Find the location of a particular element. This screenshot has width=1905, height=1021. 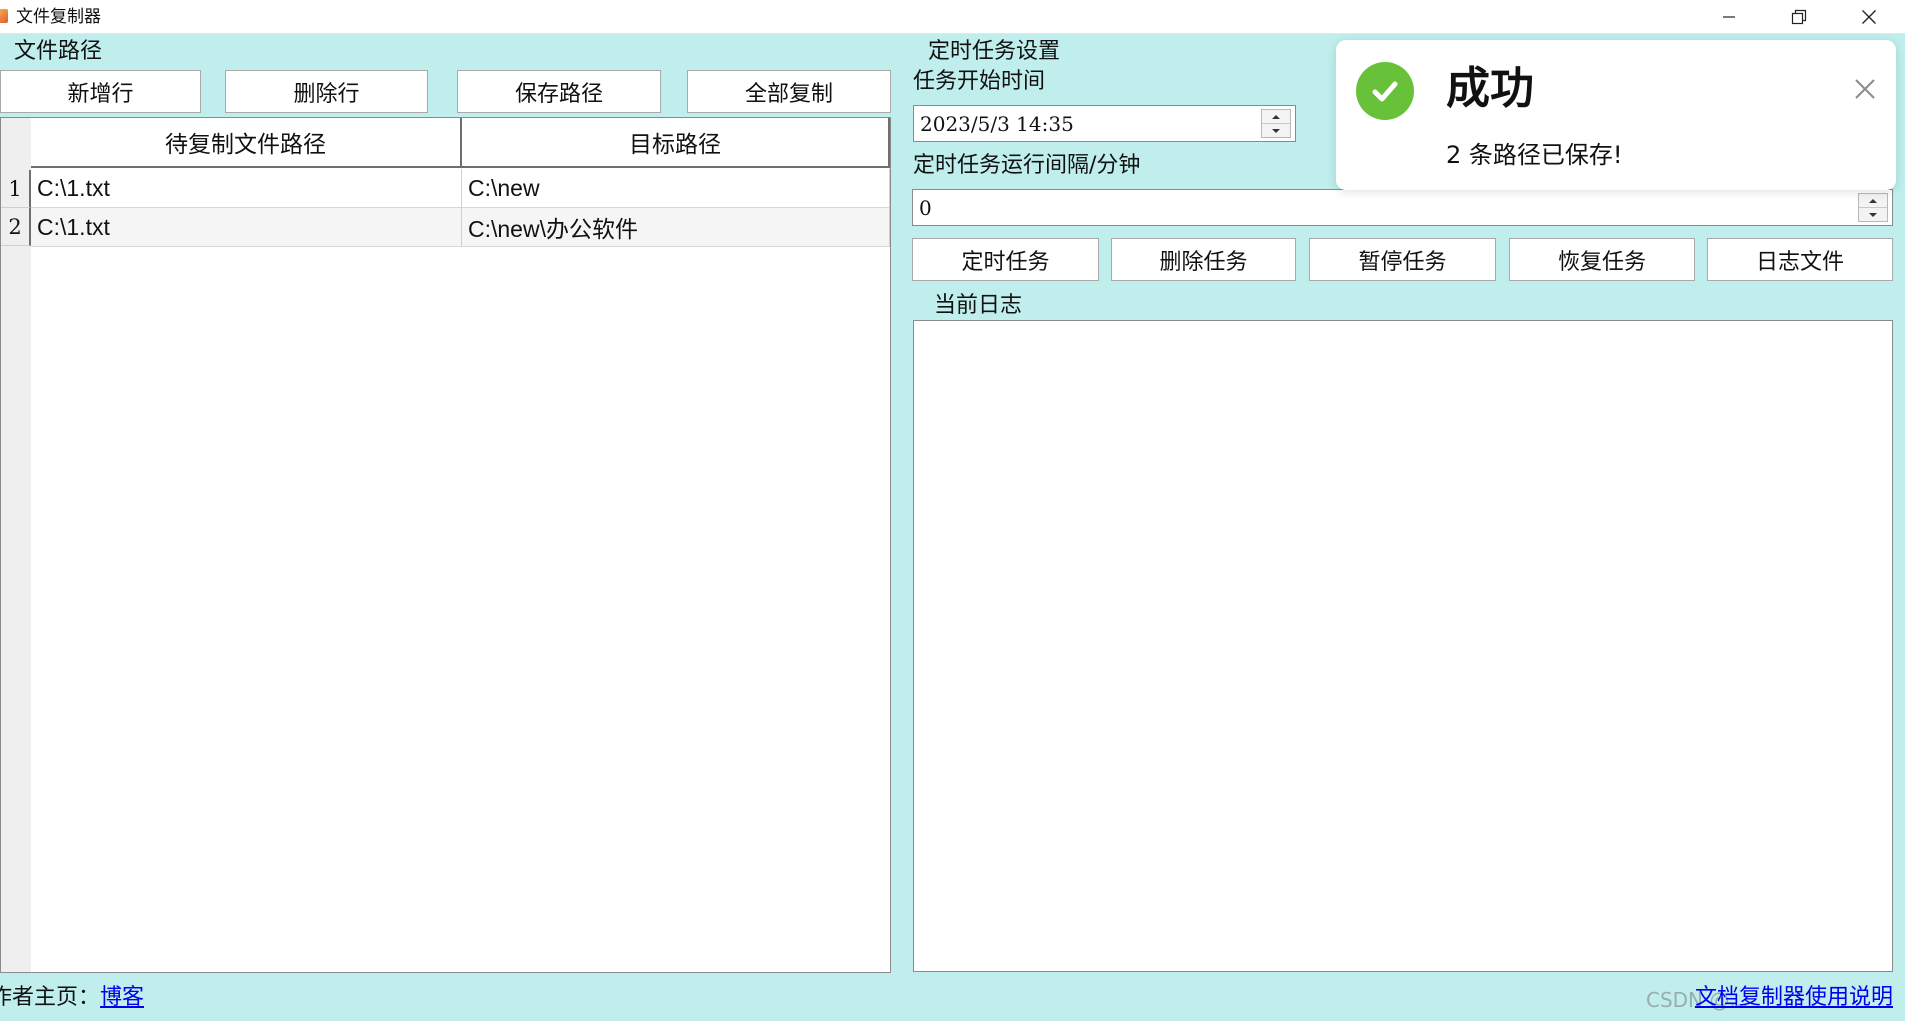

log-file-button: 日志文件 is located at coordinates (1800, 259).